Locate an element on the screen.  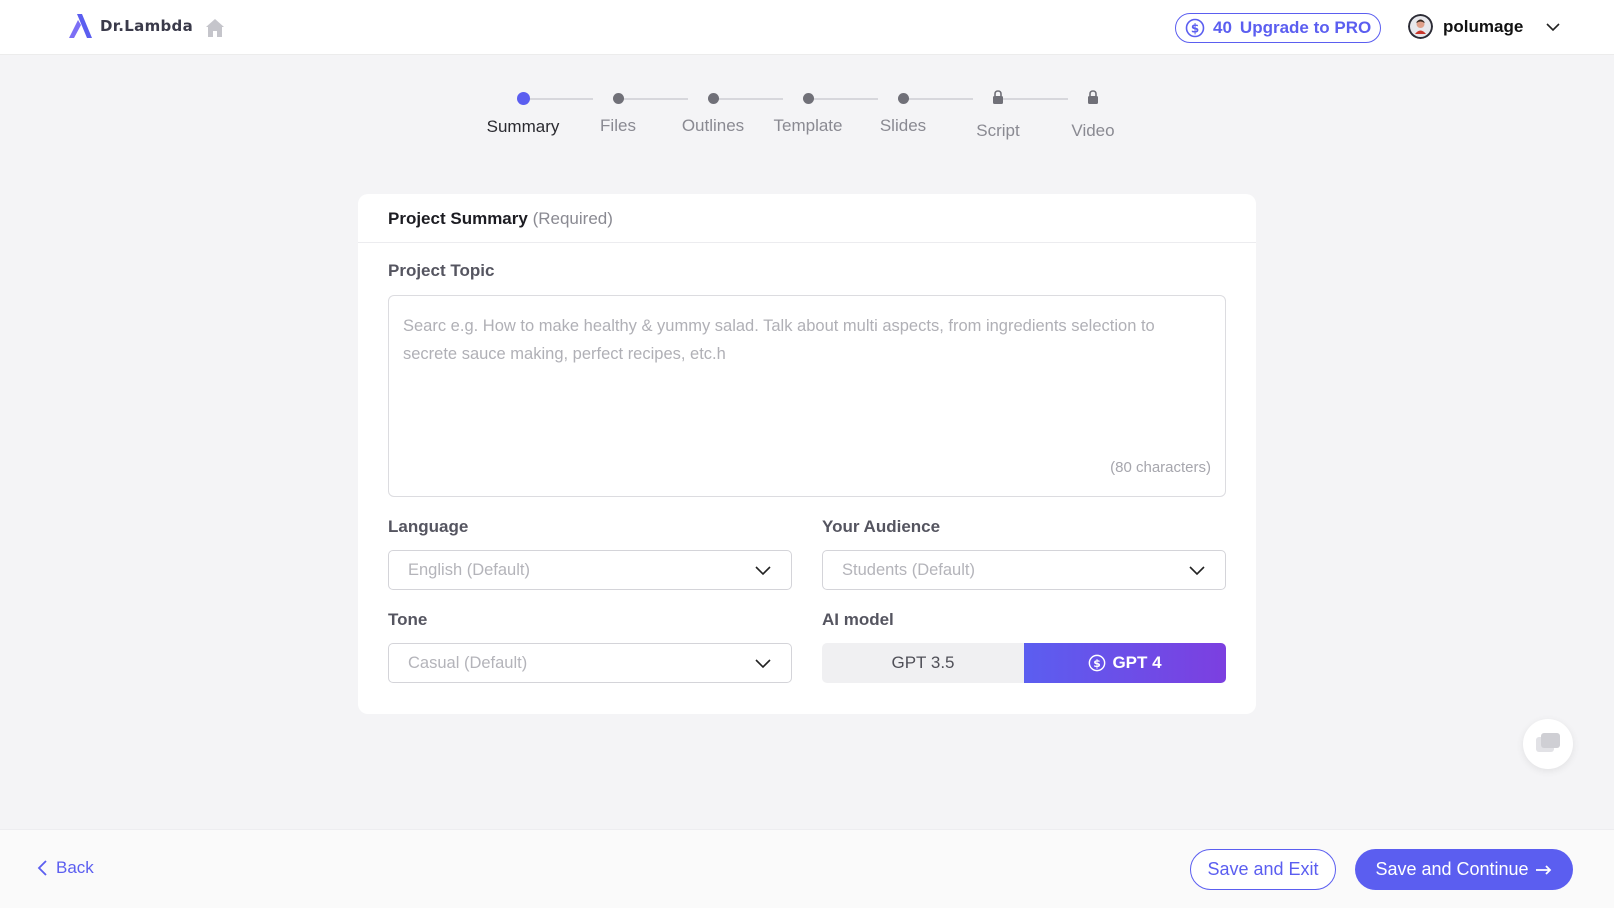
language-select: English (Default) is located at coordinates (590, 570).